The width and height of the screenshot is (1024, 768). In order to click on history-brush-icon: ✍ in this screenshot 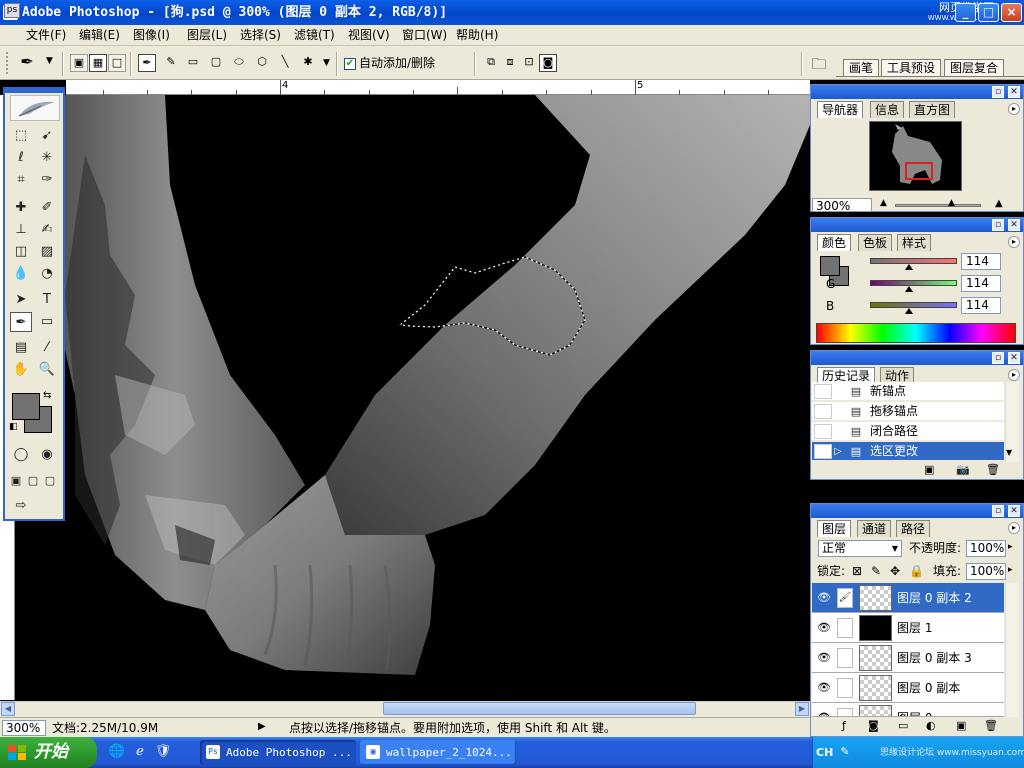, I will do `click(47, 230)`.